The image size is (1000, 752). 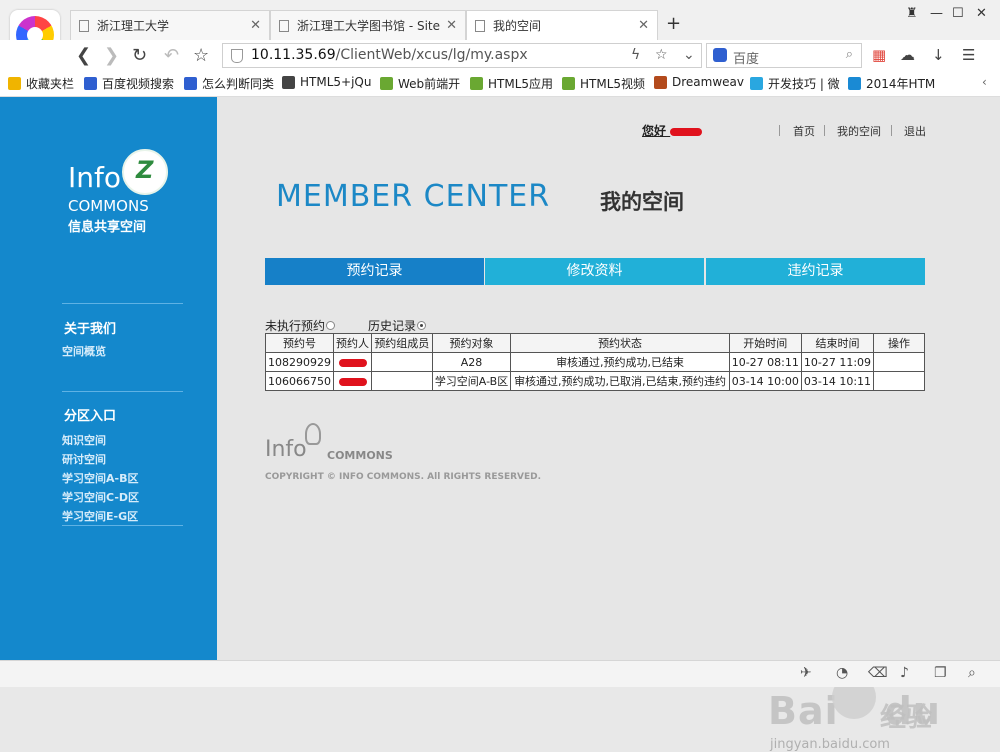 I want to click on bookmark-item: 开发技巧 | 微, so click(x=795, y=83).